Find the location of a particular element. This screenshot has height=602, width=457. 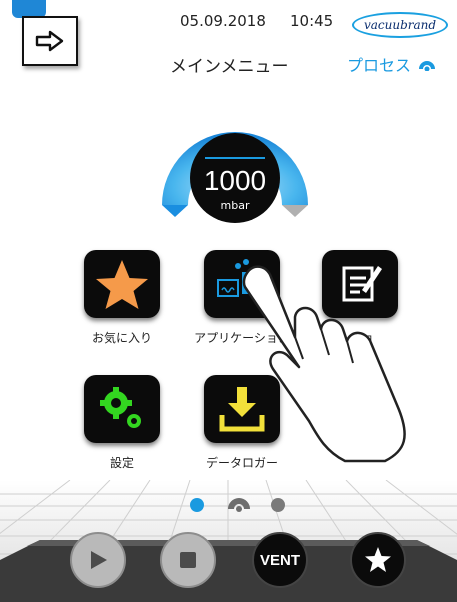

vent-label: VENT is located at coordinates (279, 560).